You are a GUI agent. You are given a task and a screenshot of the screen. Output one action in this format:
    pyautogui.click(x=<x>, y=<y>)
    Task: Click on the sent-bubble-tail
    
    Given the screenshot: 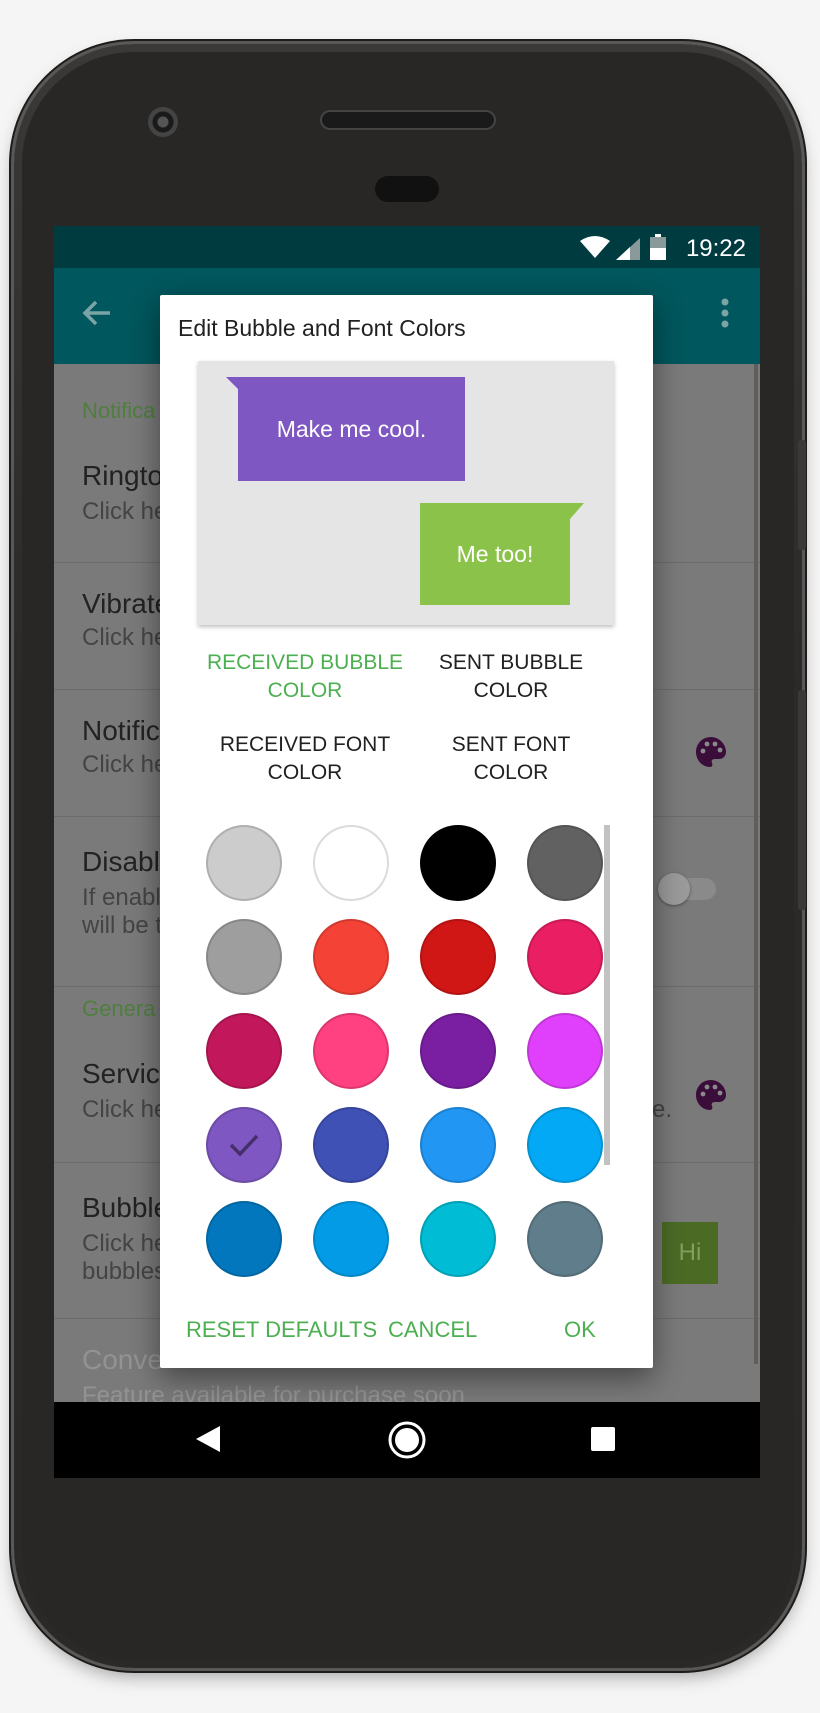 What is the action you would take?
    pyautogui.click(x=577, y=511)
    